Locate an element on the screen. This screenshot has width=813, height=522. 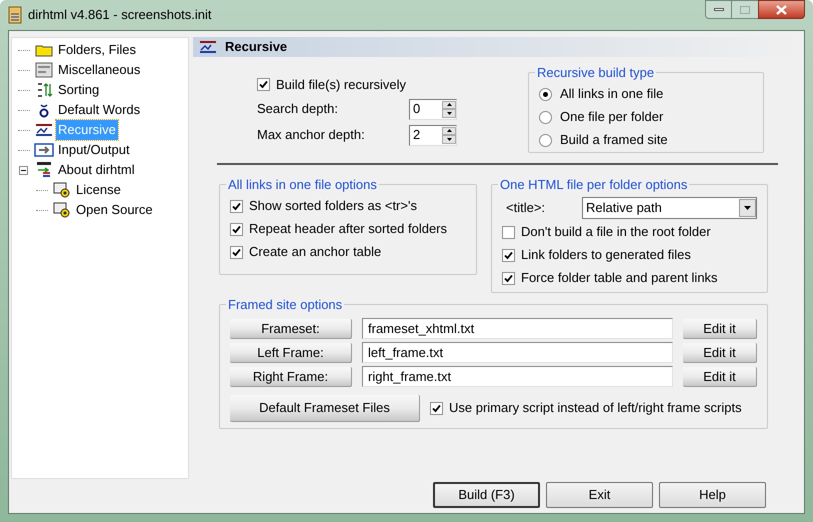
radio-label: All links in one file is located at coordinates (612, 94).